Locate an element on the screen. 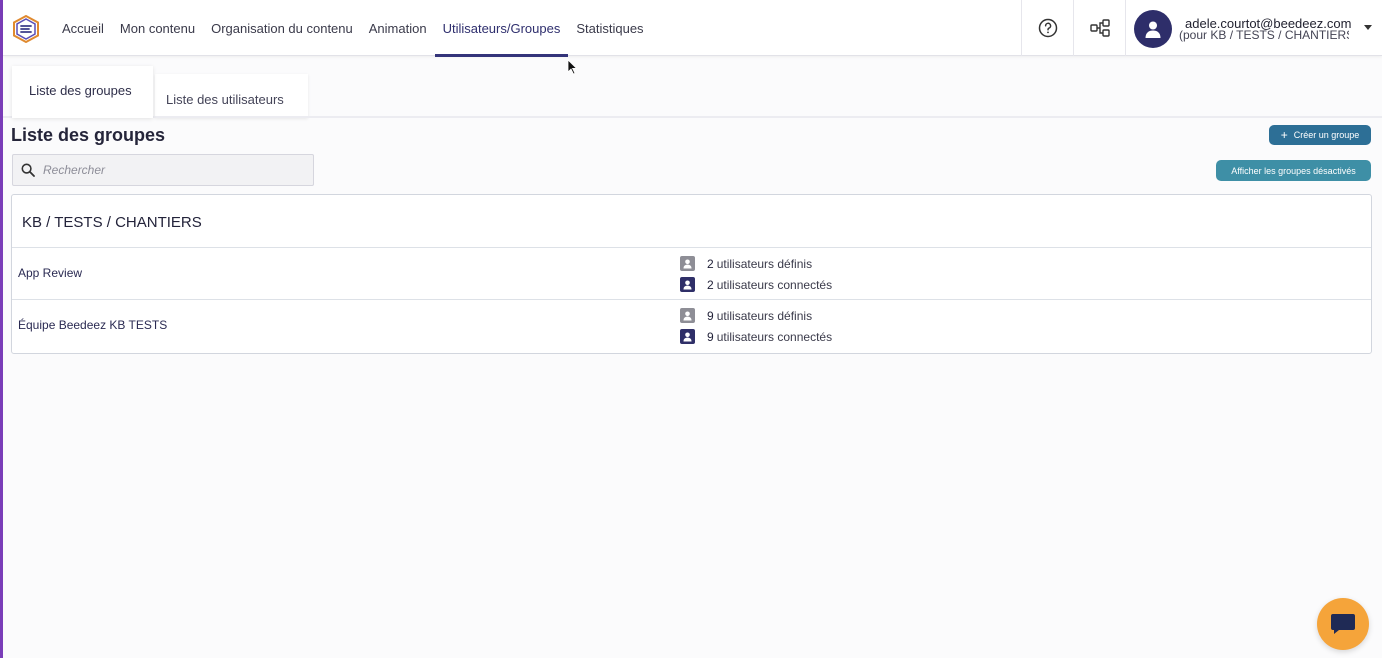 The width and height of the screenshot is (1382, 658). create-group-button: + Créer un groupe is located at coordinates (1320, 135).